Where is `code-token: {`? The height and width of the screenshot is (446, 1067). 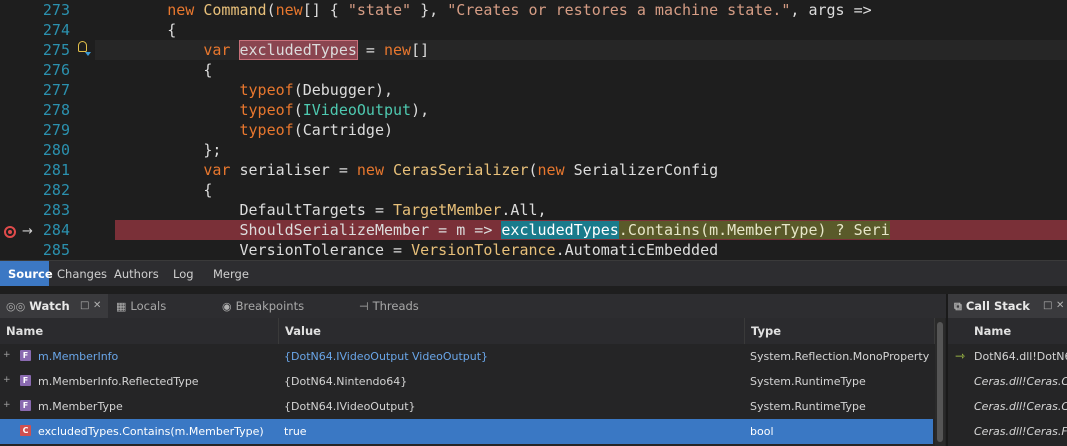 code-token: { is located at coordinates (136, 30).